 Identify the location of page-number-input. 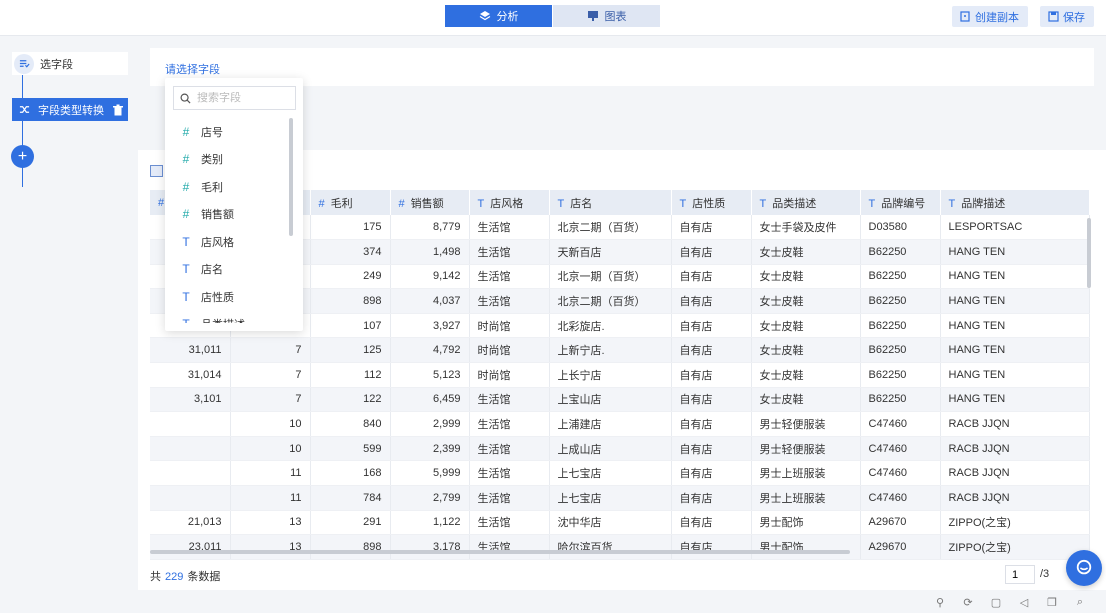
(1020, 574).